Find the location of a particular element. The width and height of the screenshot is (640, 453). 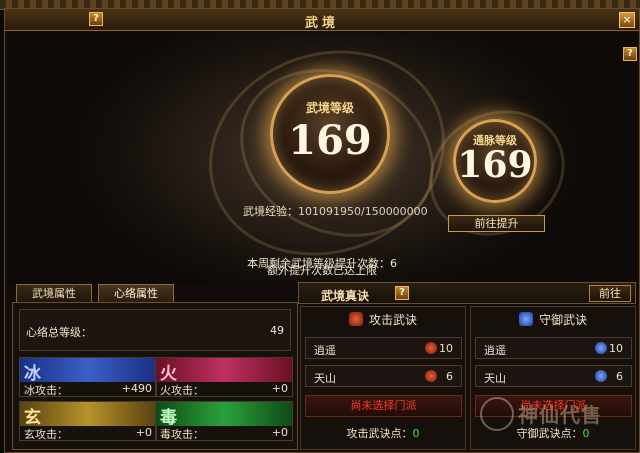

watermark: 神仙代售 is located at coordinates (556, 415).